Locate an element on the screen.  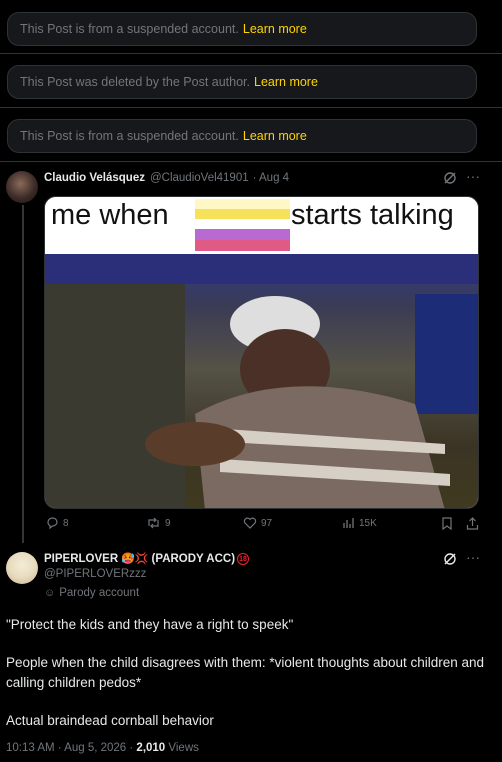
views-count: 2,010 is located at coordinates (151, 748).